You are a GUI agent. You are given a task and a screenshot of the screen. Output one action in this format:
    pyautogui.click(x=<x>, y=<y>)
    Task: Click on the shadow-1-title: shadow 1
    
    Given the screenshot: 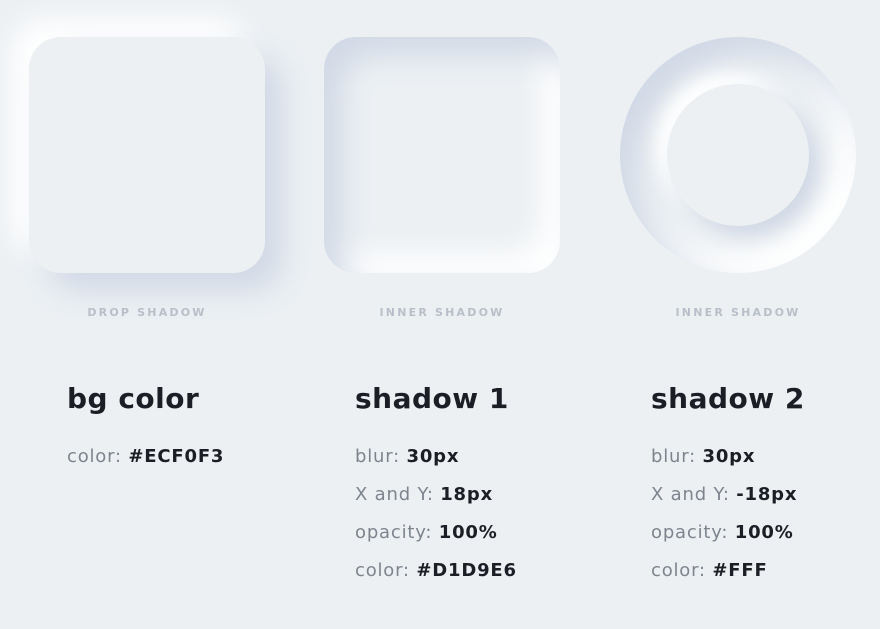 What is the action you would take?
    pyautogui.click(x=432, y=398)
    